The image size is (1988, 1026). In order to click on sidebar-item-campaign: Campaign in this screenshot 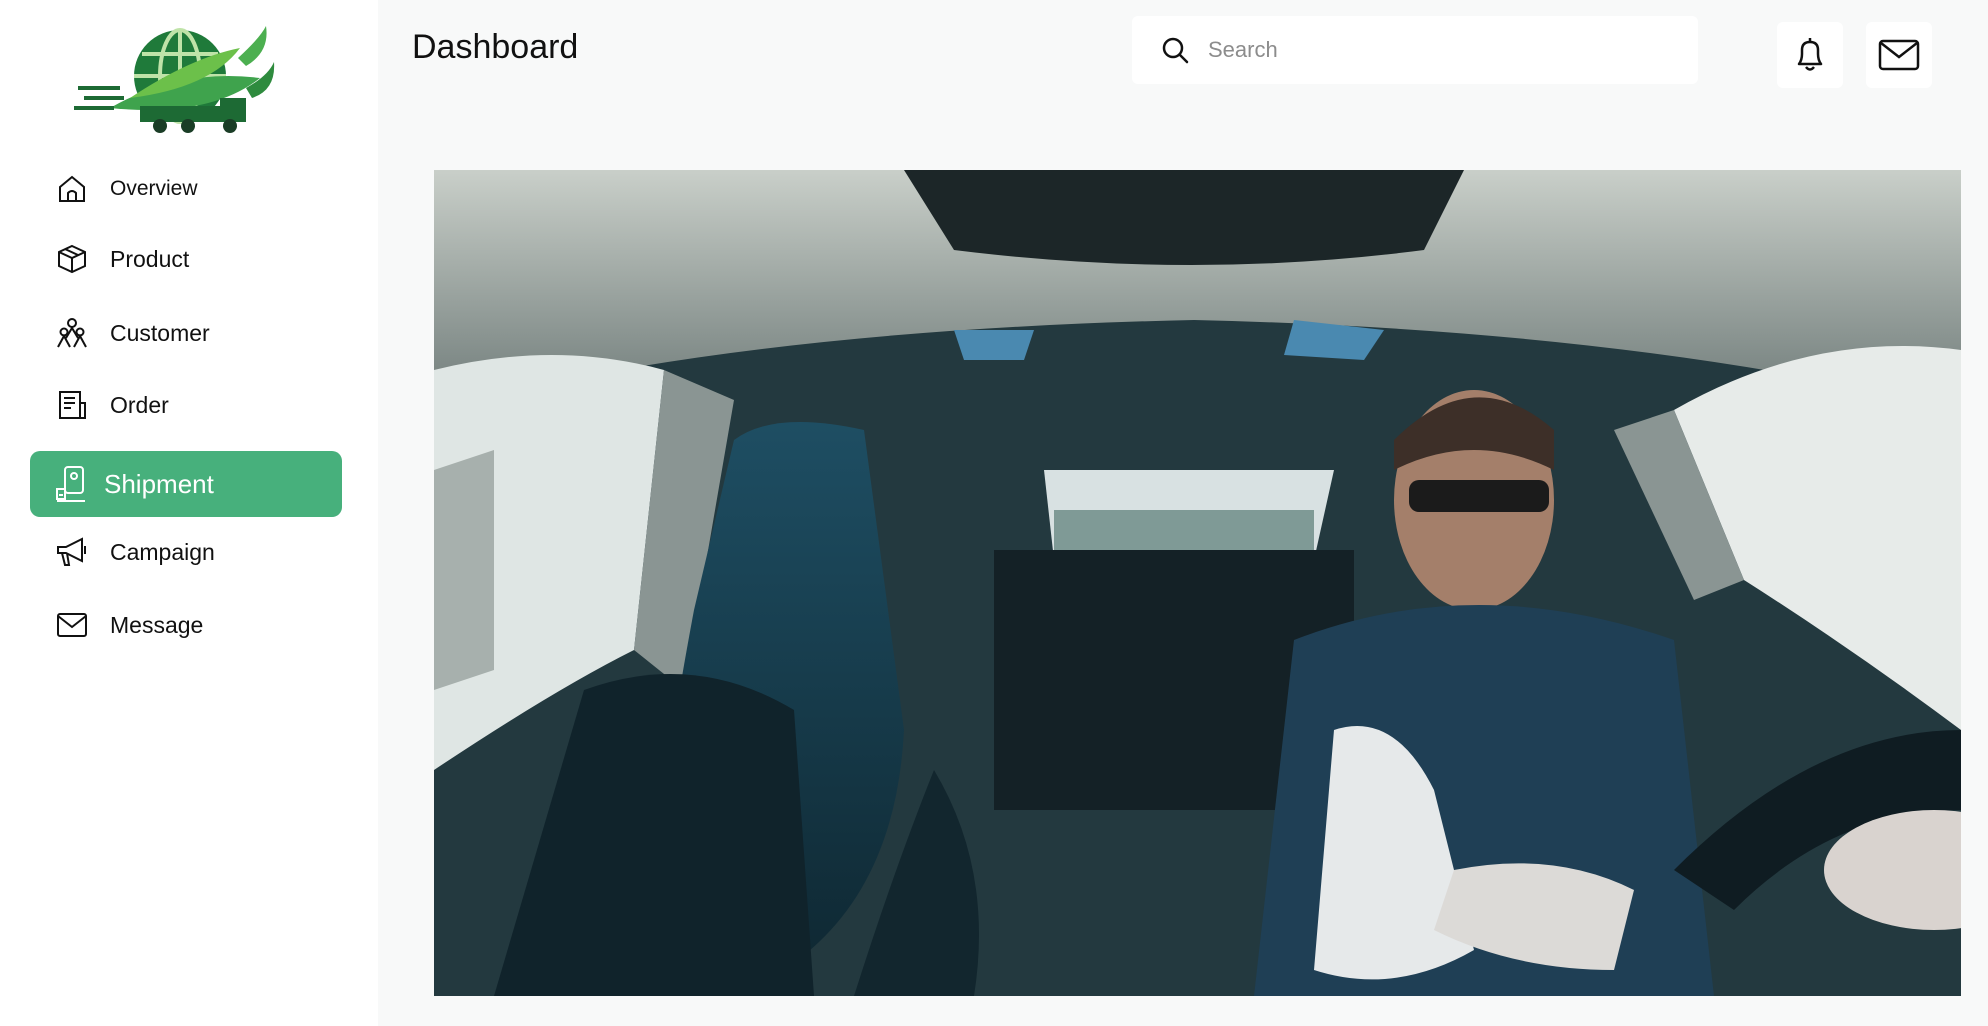, I will do `click(186, 552)`.